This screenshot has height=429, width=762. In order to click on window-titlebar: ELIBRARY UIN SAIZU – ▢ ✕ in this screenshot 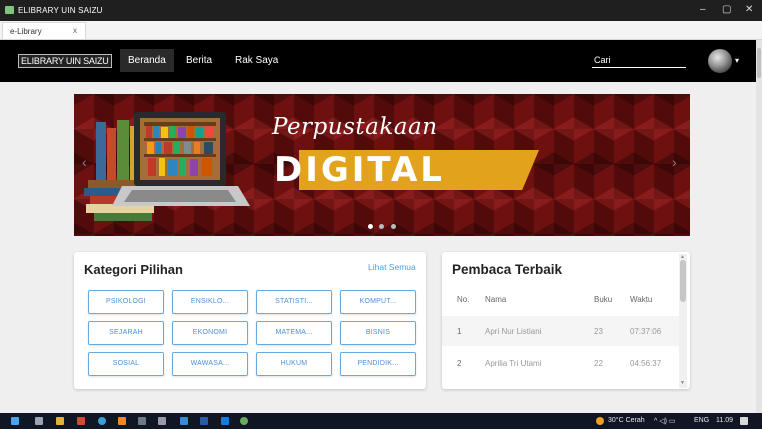, I will do `click(381, 10)`.